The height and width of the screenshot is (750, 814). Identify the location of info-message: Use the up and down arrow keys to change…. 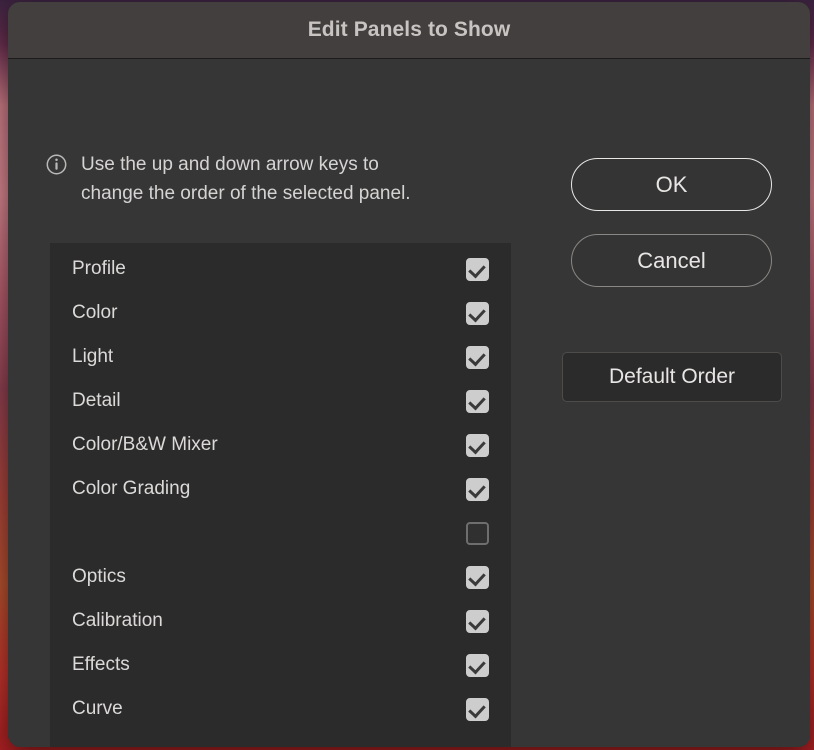
(281, 179).